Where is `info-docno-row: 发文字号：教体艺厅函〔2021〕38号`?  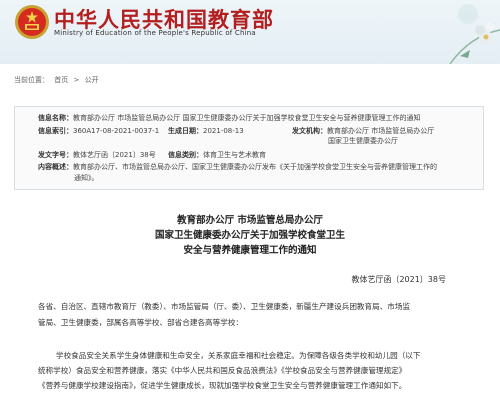 info-docno-row: 发文字号：教体艺厅函〔2021〕38号 is located at coordinates (97, 155).